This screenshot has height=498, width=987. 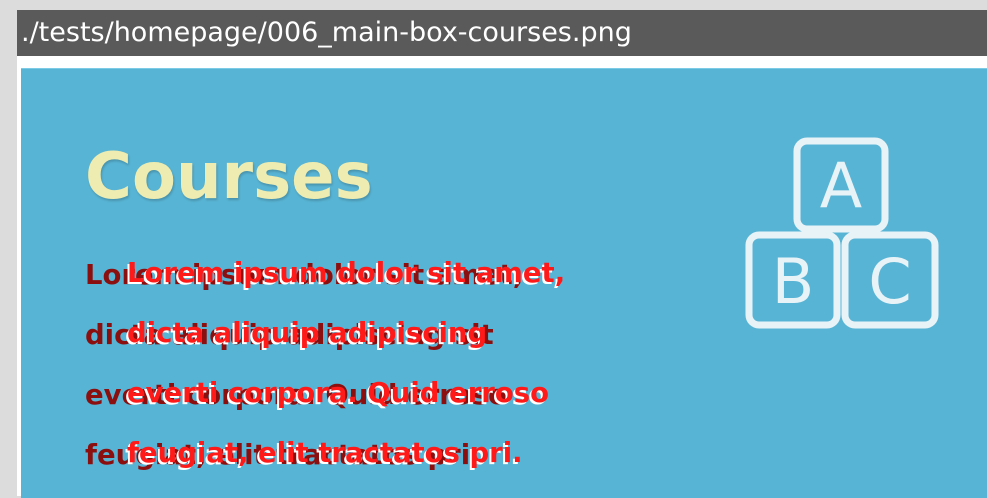 What do you see at coordinates (889, 281) in the screenshot?
I see `block-c-letter: C` at bounding box center [889, 281].